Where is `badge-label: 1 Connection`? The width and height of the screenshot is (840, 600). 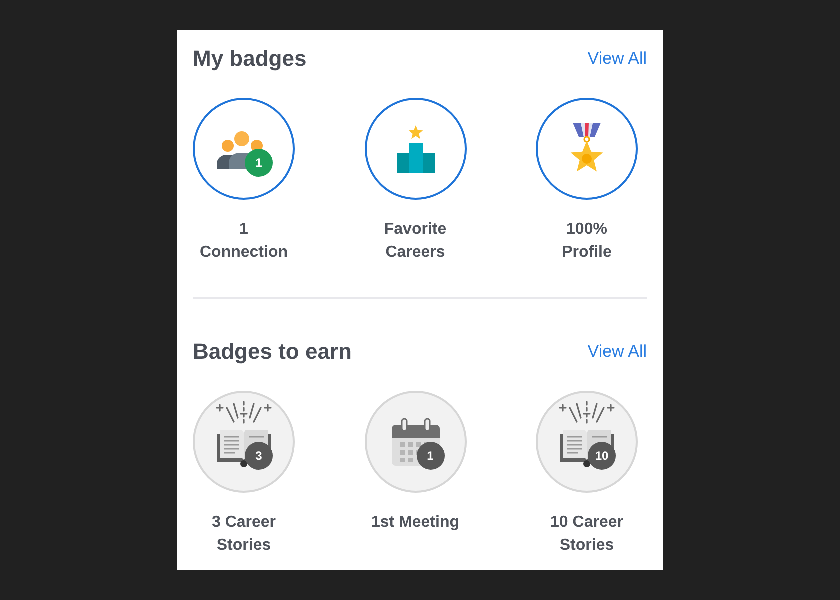
badge-label: 1 Connection is located at coordinates (244, 241).